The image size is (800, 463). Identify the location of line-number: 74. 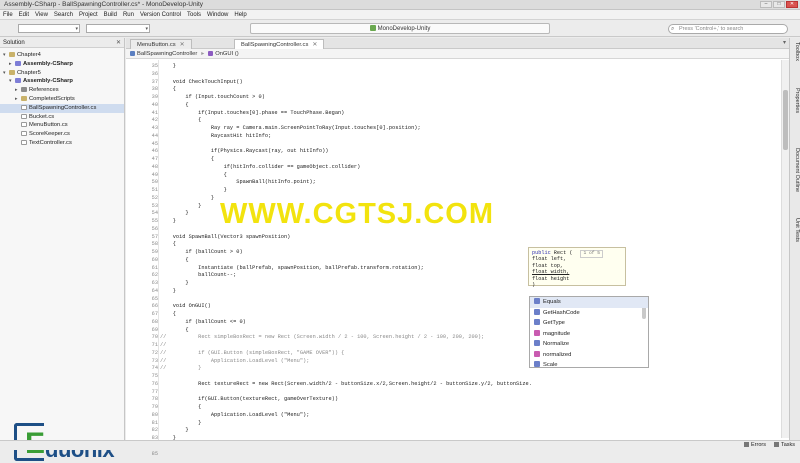
(154, 368).